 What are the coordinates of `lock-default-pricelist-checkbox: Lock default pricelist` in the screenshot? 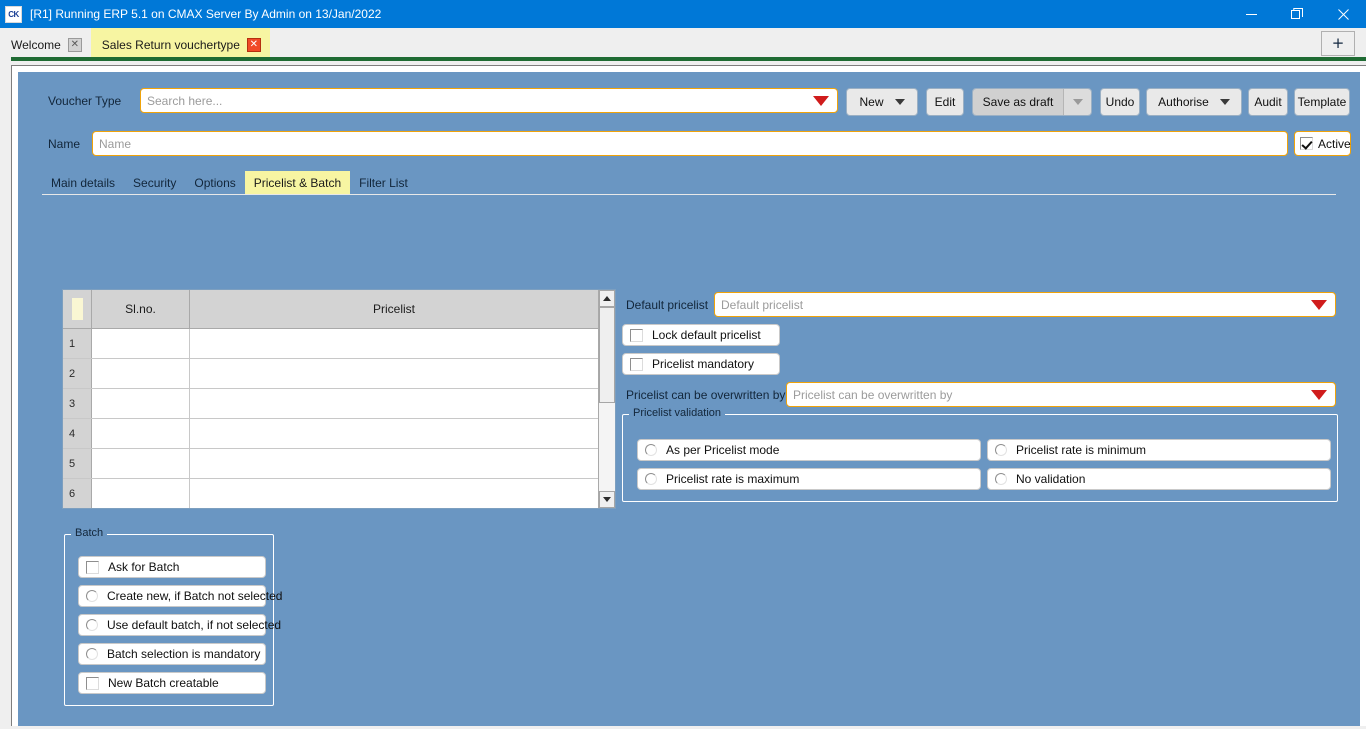 It's located at (701, 335).